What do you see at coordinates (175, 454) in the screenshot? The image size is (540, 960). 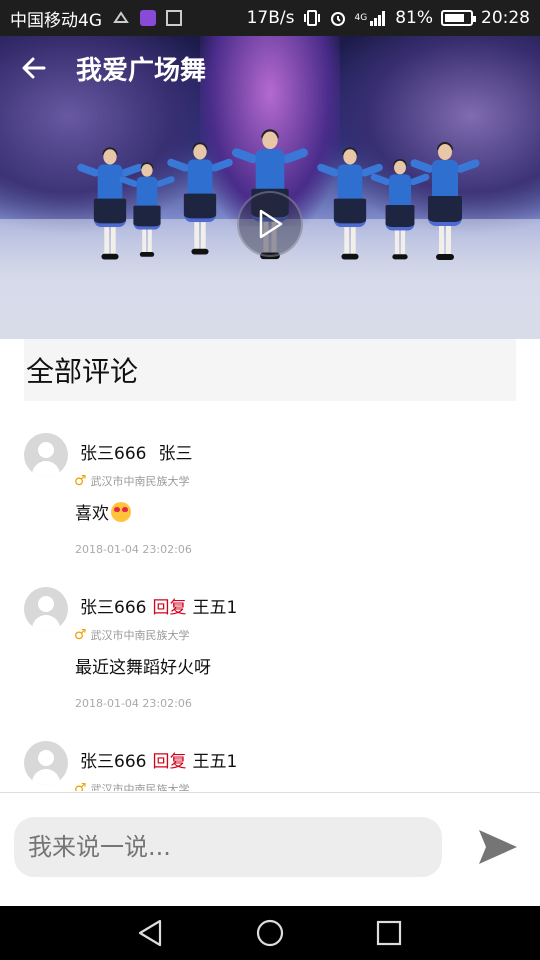 I see `comment-reply-target: 张三` at bounding box center [175, 454].